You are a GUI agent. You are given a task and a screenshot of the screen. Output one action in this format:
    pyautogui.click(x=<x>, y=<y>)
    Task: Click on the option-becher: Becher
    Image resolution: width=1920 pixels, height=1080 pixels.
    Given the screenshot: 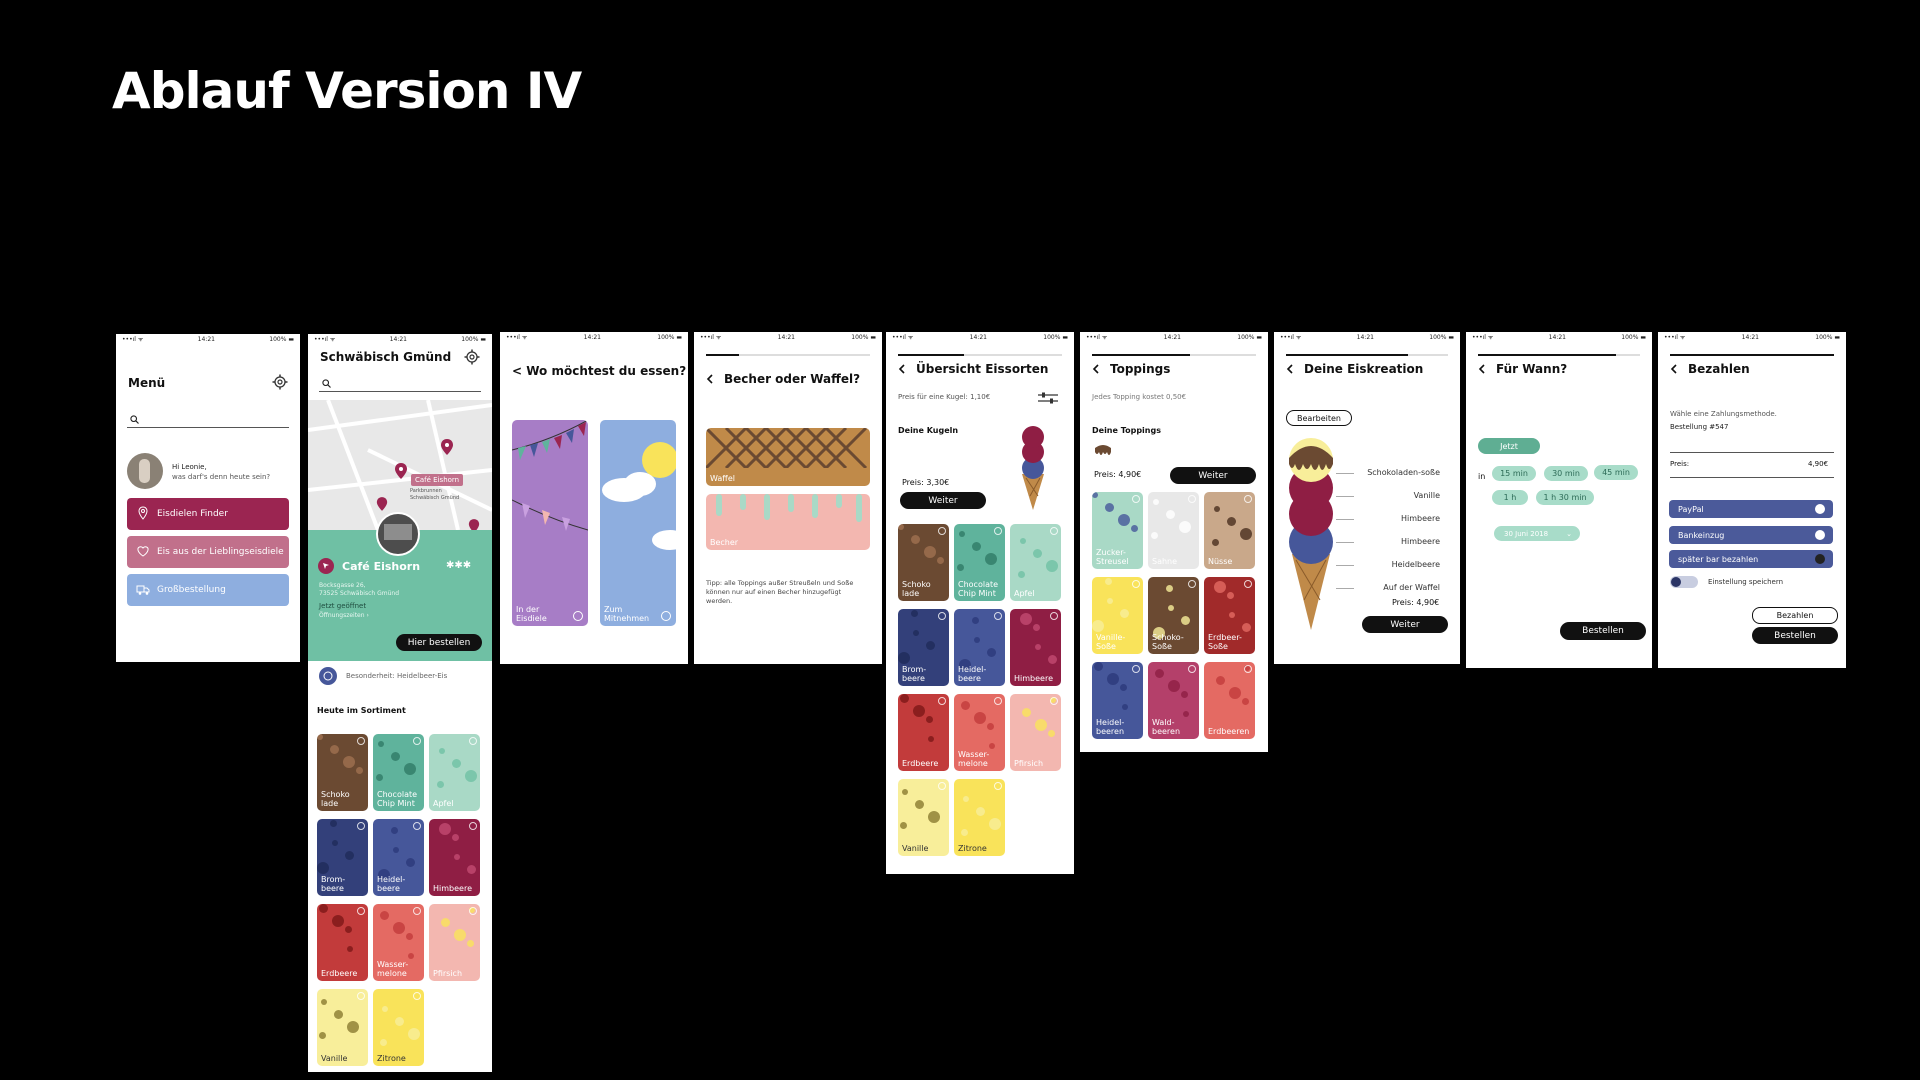 What is the action you would take?
    pyautogui.click(x=788, y=522)
    